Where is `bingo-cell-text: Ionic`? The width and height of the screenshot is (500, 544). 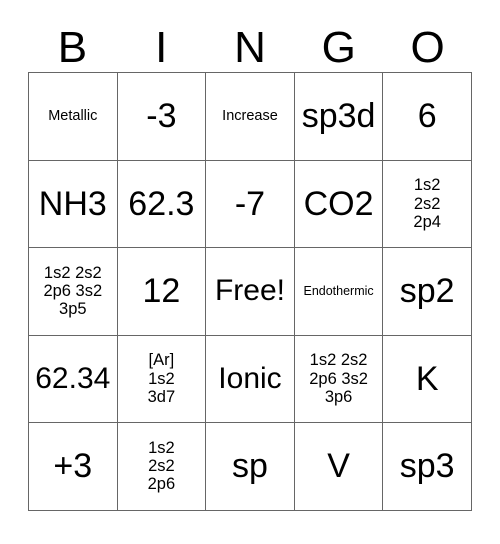
bingo-cell-text: Ionic is located at coordinates (250, 378).